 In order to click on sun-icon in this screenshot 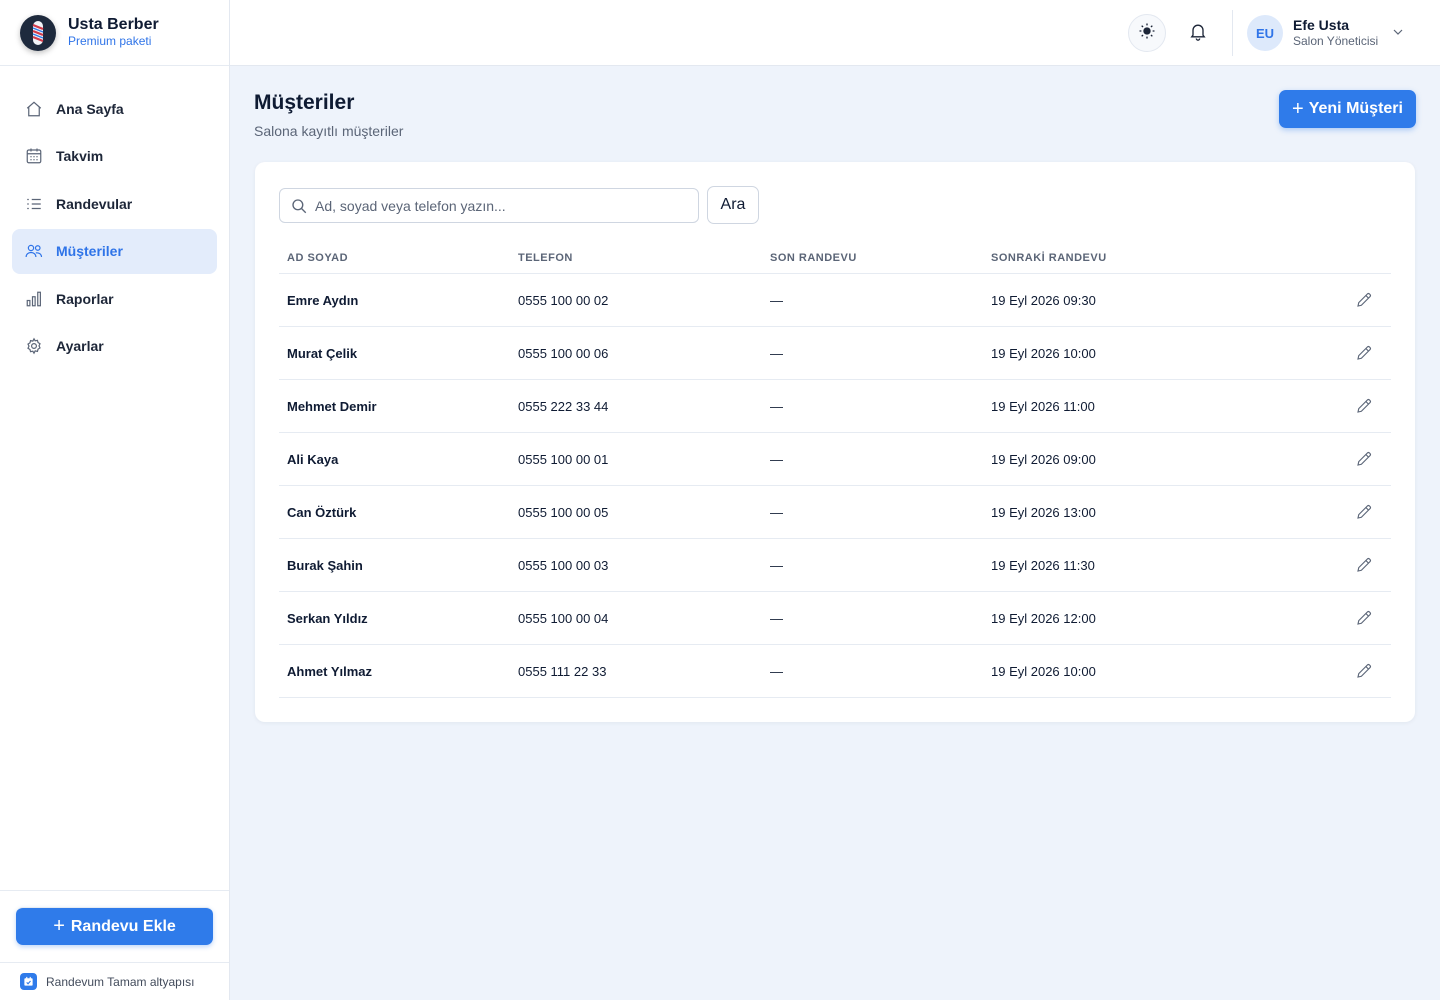, I will do `click(1147, 33)`.